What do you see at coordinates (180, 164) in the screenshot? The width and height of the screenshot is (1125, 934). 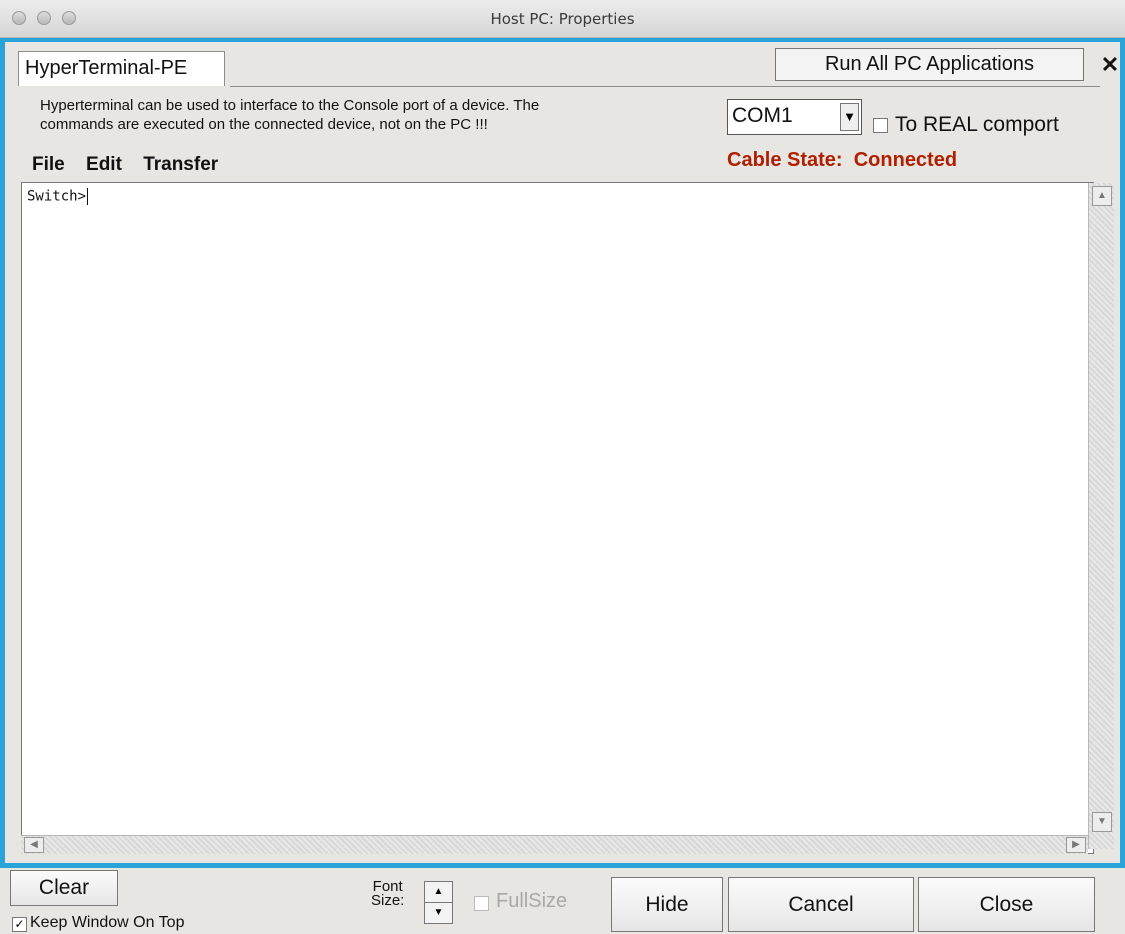 I see `menu-transfer: Transfer` at bounding box center [180, 164].